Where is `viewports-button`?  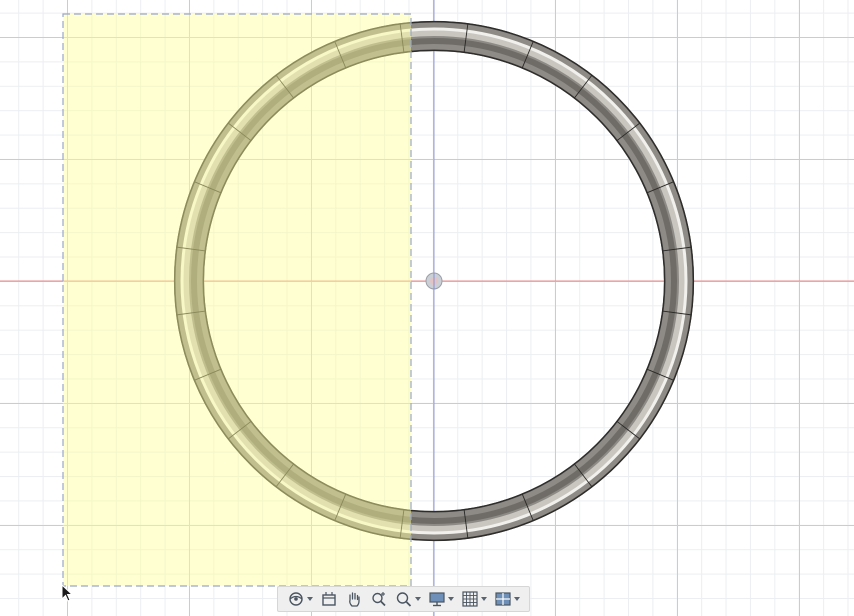 viewports-button is located at coordinates (507, 599).